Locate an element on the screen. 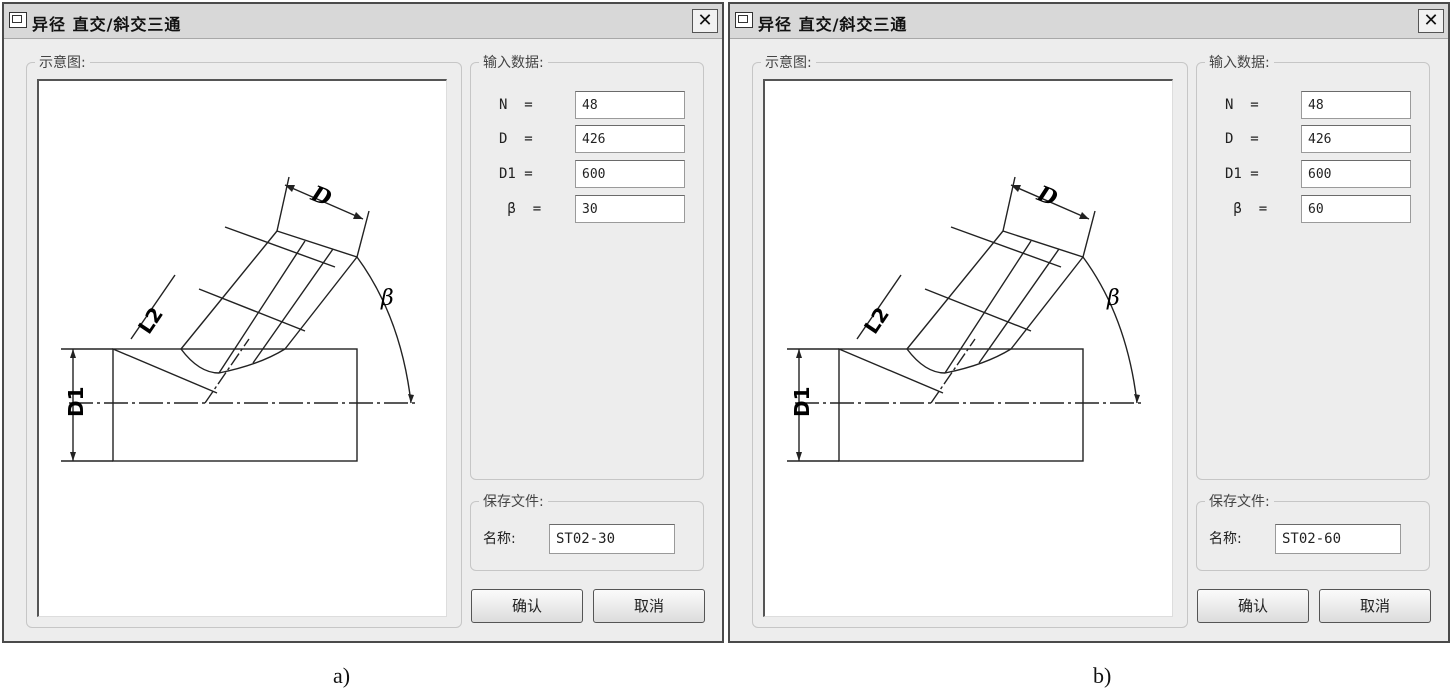  figure-caption-b: b) is located at coordinates (1102, 675).